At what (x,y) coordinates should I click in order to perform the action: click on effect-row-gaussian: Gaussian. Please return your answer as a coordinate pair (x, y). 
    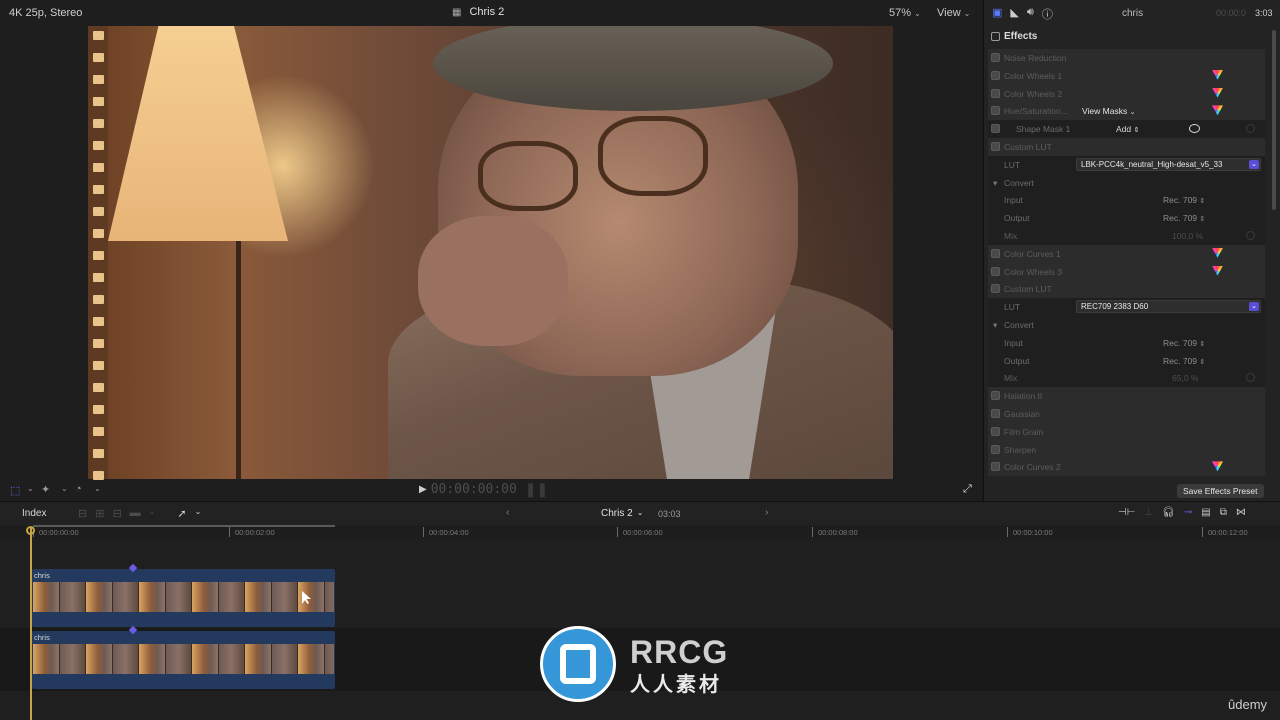
    Looking at the image, I should click on (1126, 413).